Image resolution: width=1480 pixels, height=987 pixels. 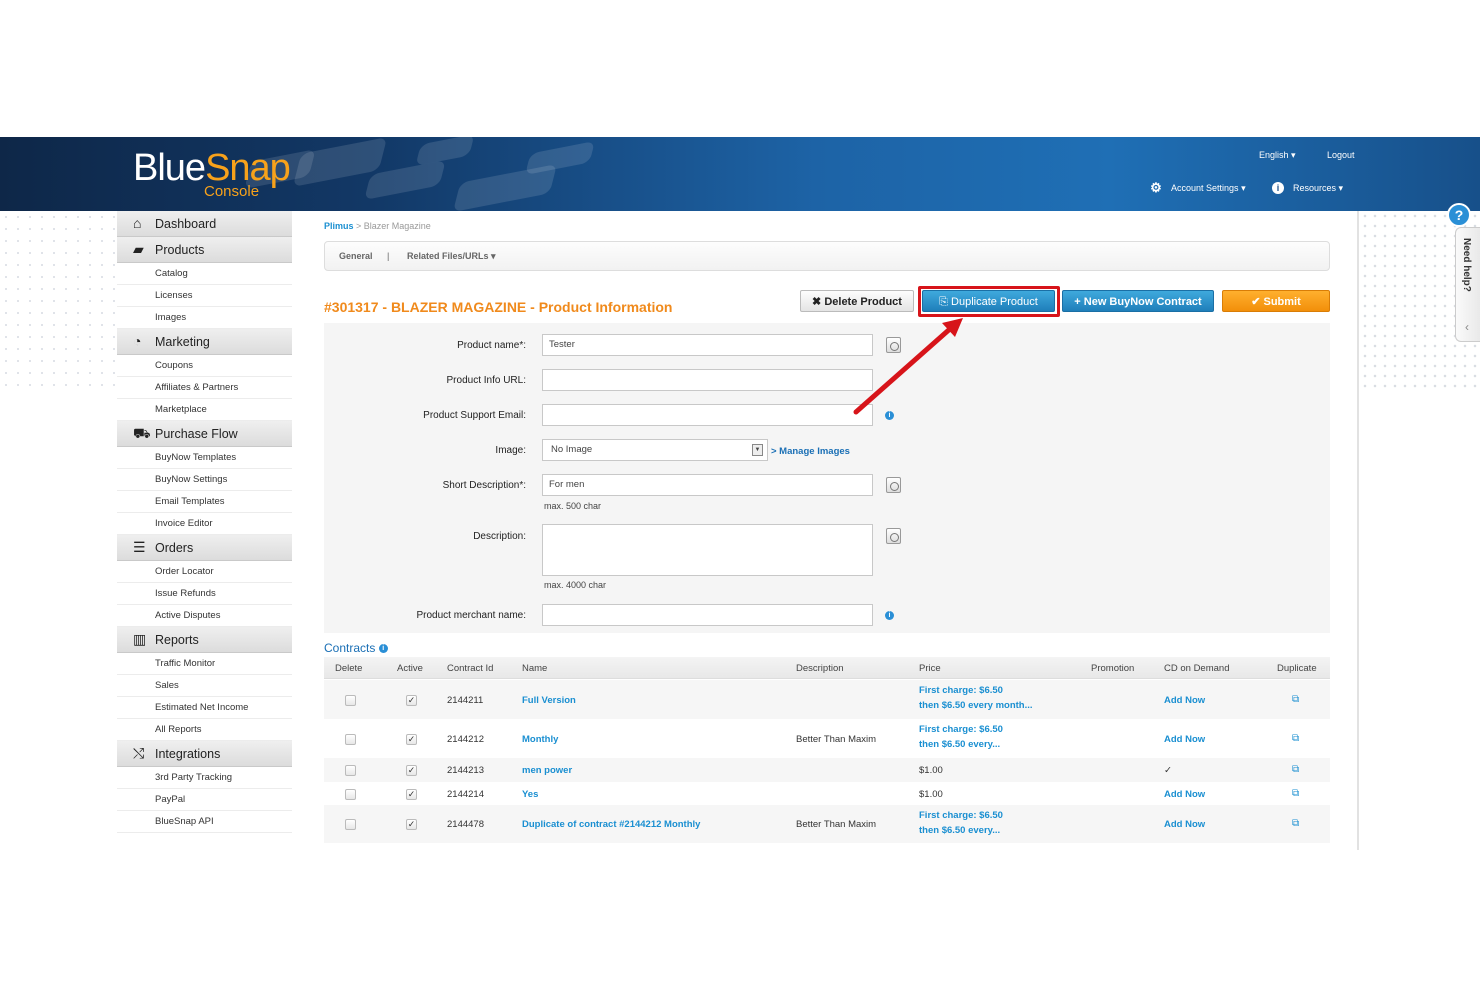 What do you see at coordinates (549, 700) in the screenshot?
I see `contract-name-link: Full Version` at bounding box center [549, 700].